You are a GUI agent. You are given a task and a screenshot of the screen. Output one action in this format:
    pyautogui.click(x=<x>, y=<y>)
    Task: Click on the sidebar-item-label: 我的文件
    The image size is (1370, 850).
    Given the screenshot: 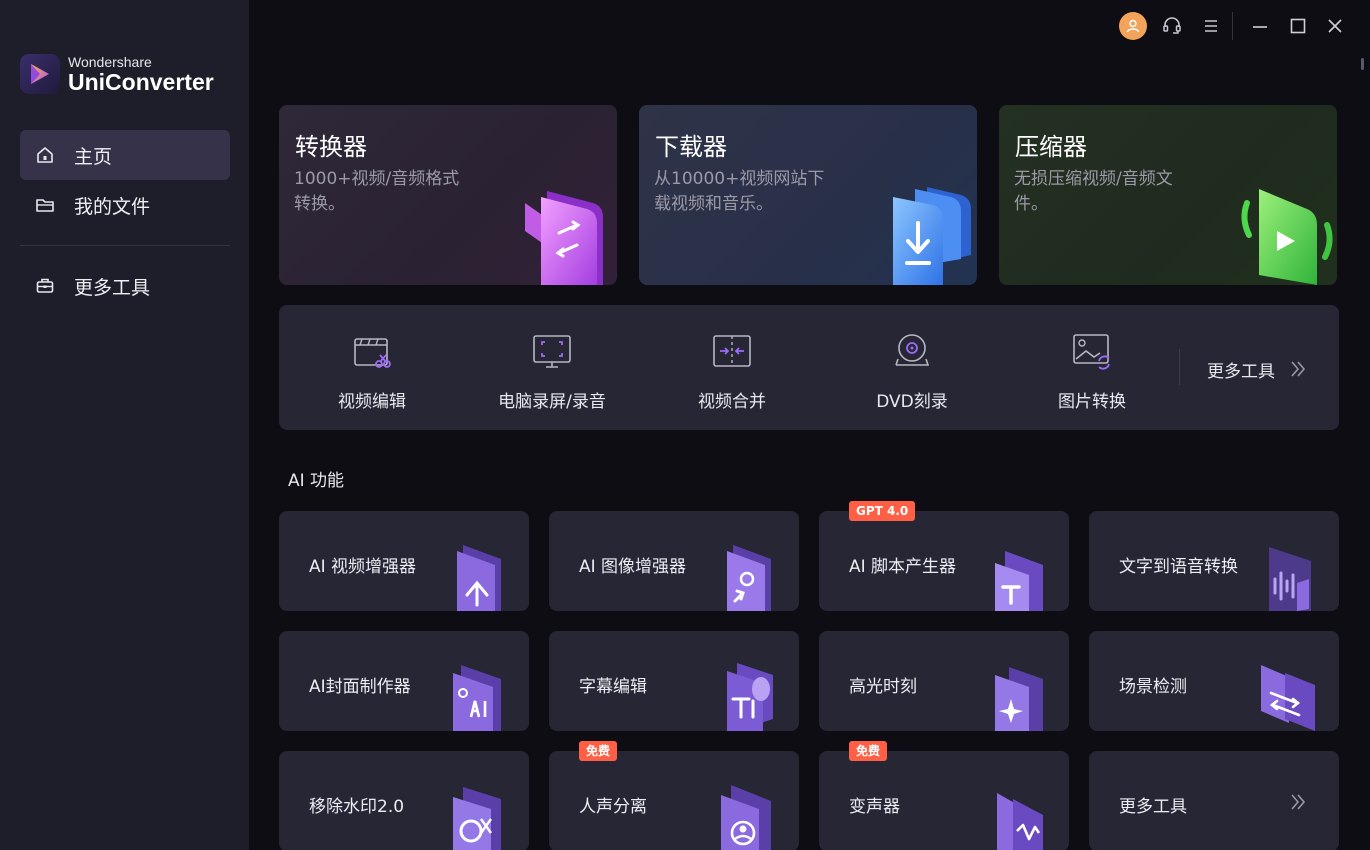 What is the action you would take?
    pyautogui.click(x=112, y=206)
    